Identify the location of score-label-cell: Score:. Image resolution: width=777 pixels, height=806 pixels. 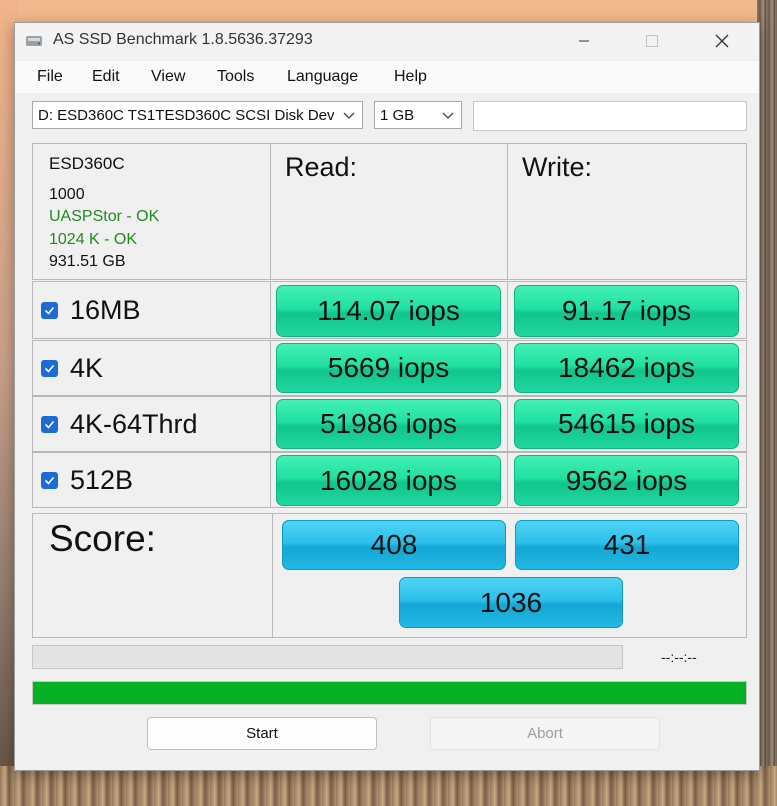
(153, 575).